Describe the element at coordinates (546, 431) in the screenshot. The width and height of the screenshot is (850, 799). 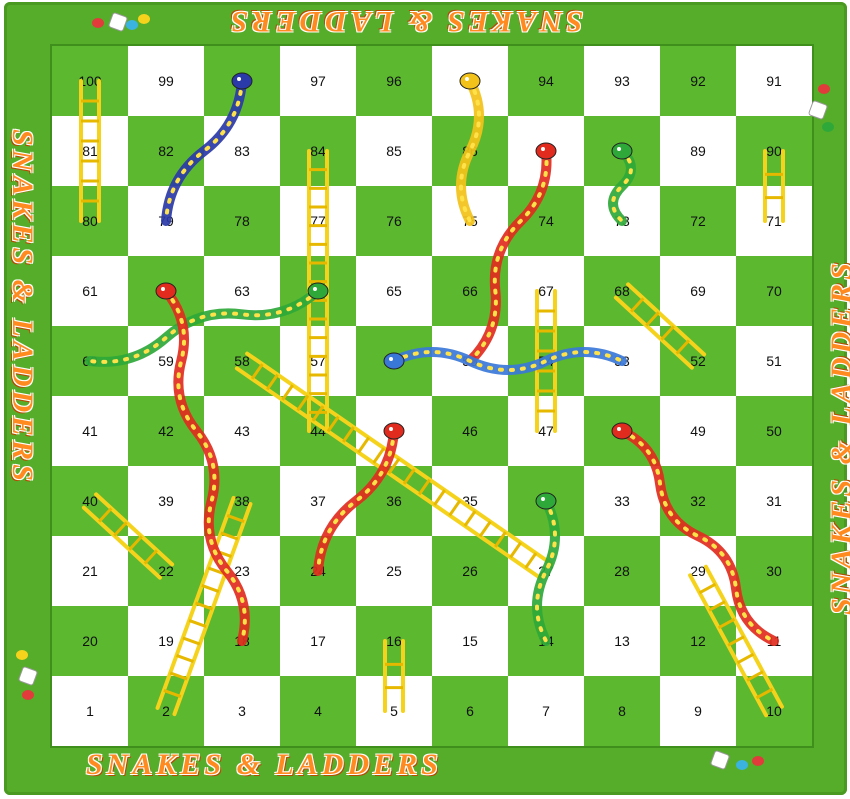
I see `cell-number: 47` at that location.